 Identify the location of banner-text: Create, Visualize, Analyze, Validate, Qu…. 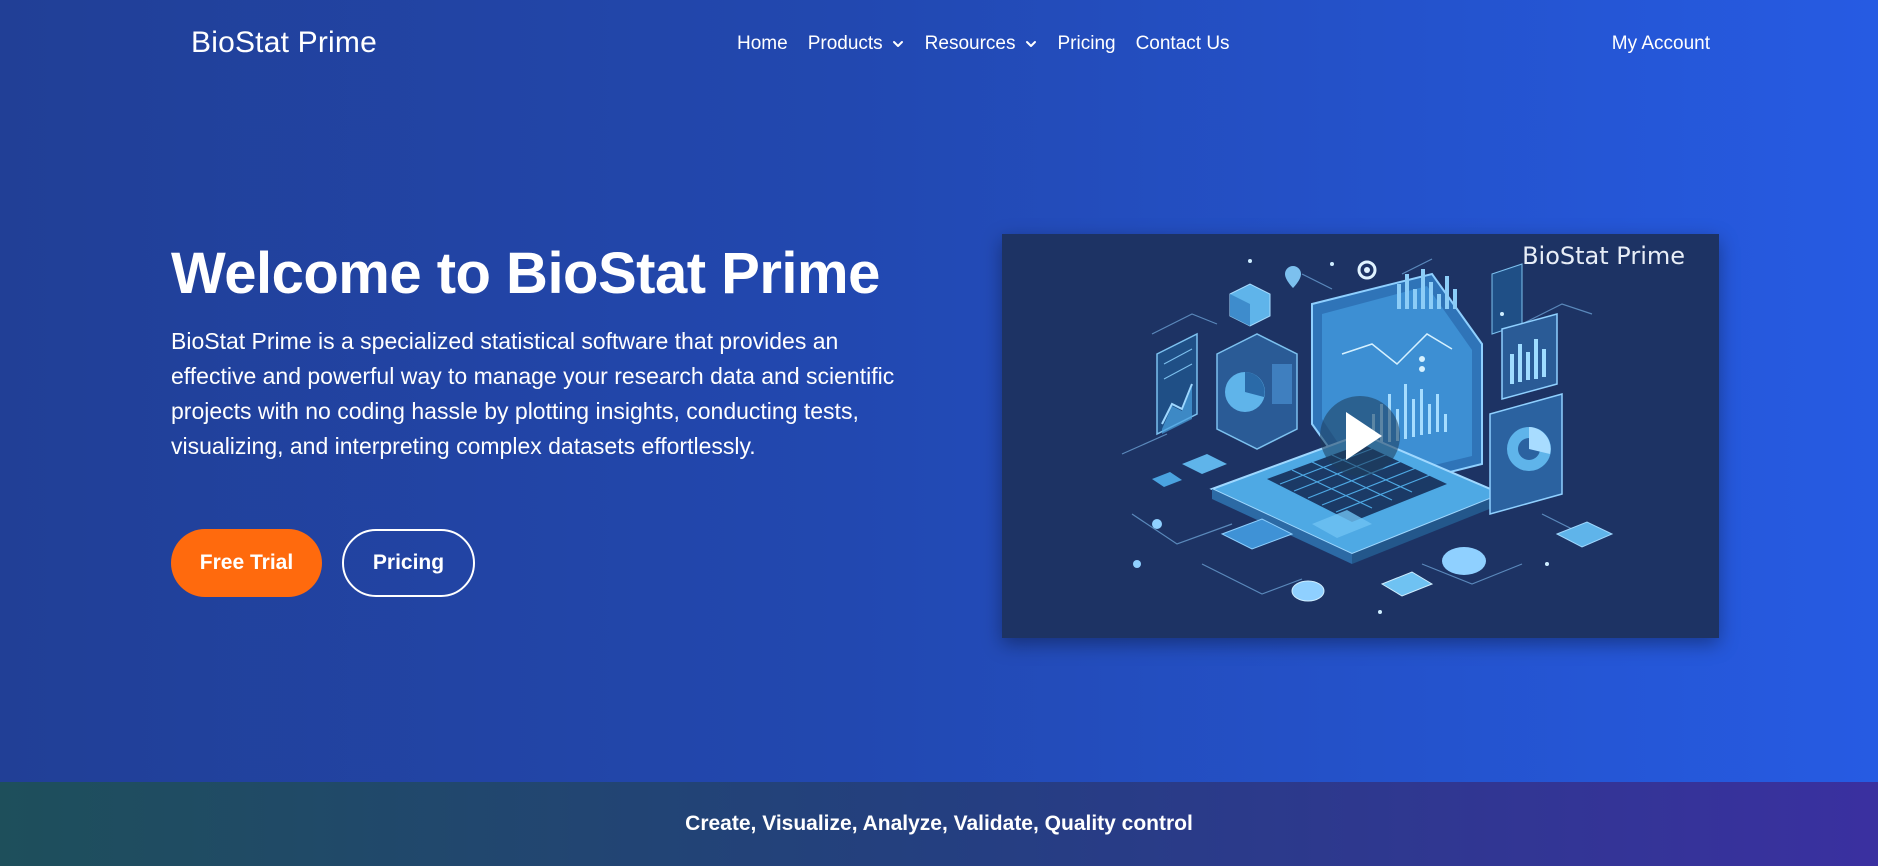
(939, 823).